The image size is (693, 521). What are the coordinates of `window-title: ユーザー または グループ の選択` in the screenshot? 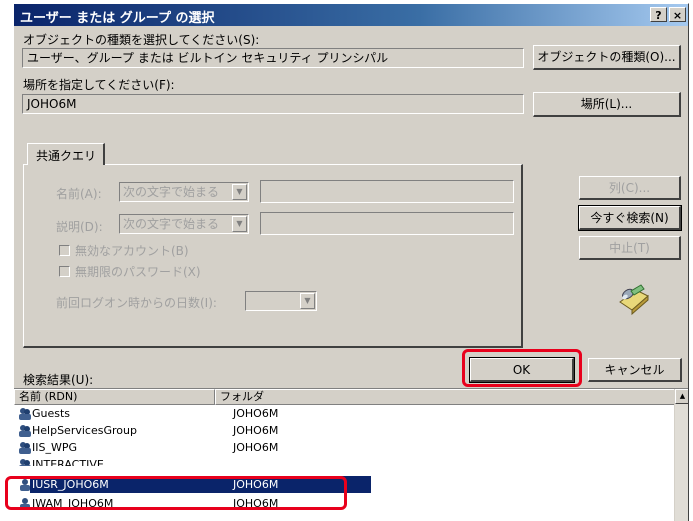 It's located at (117, 18).